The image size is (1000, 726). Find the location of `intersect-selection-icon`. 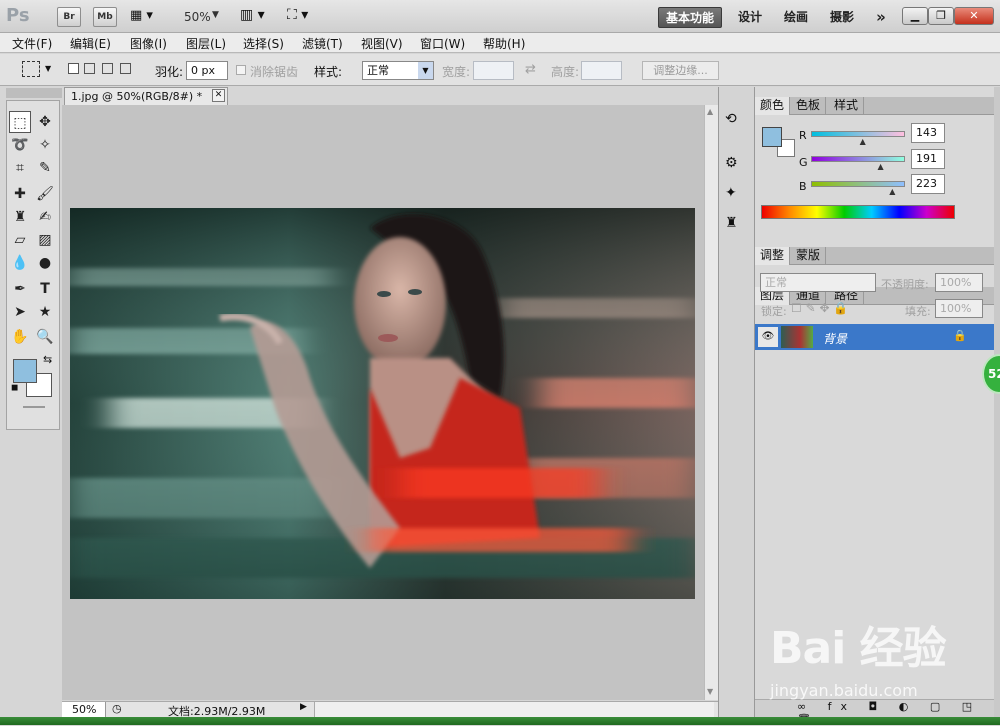

intersect-selection-icon is located at coordinates (125, 68).